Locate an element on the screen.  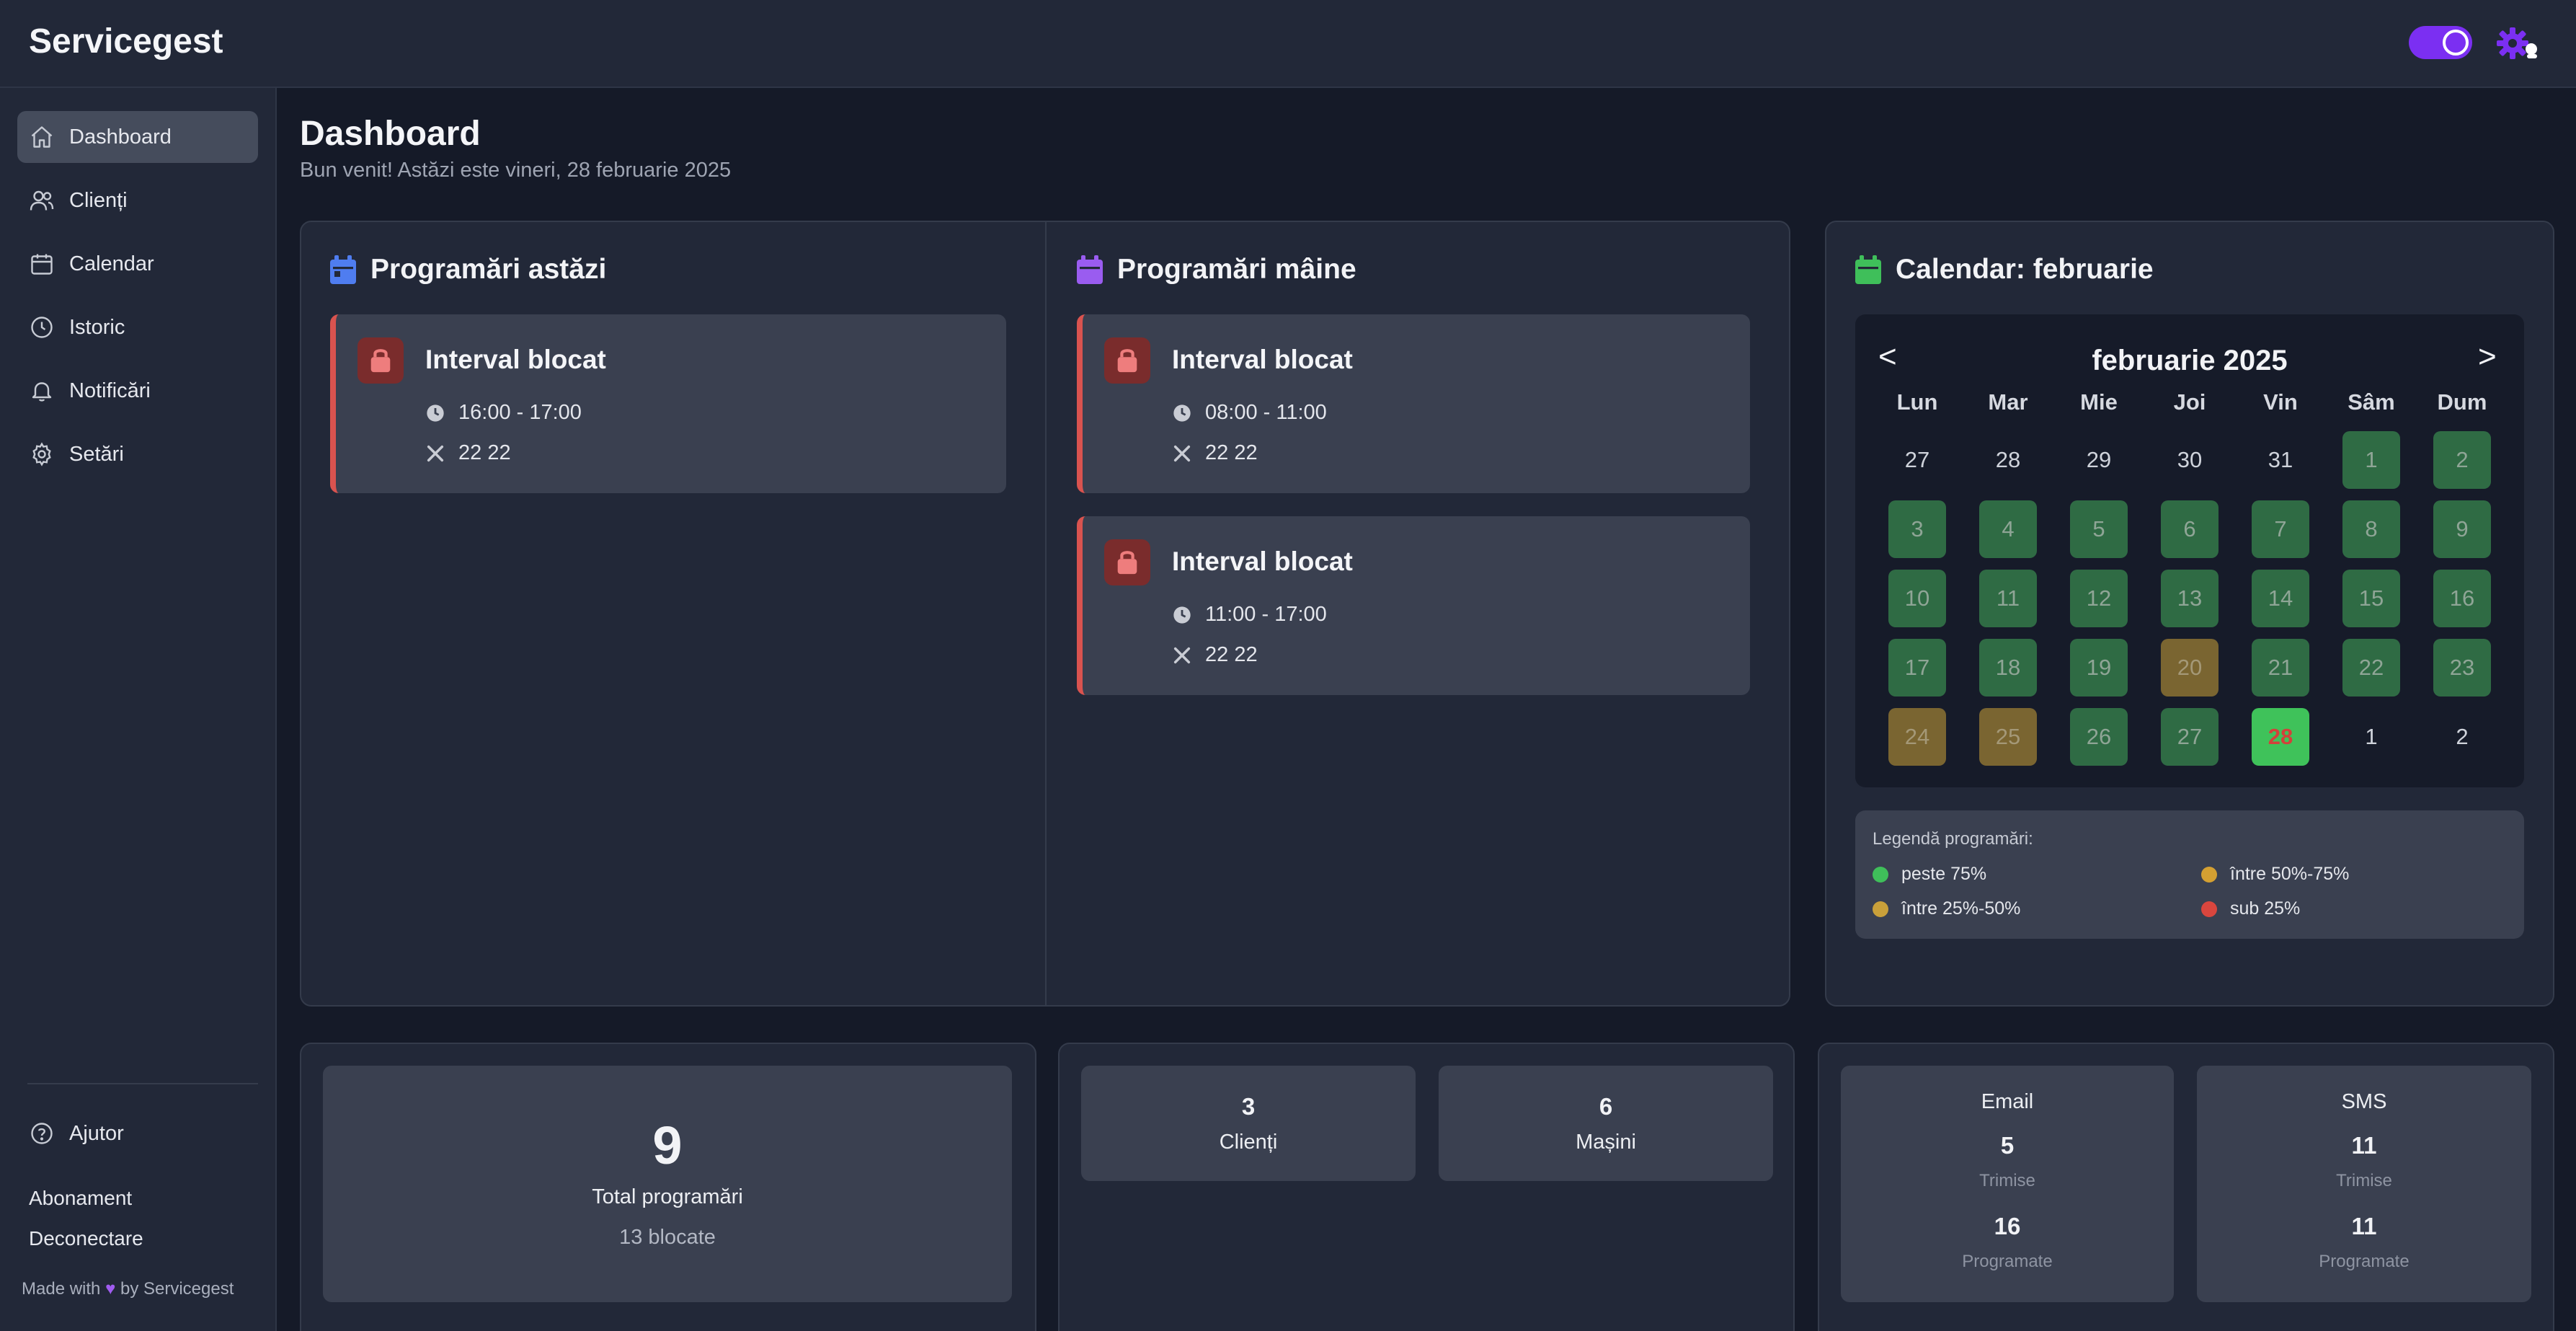
calendar-day: 11 is located at coordinates (2008, 598).